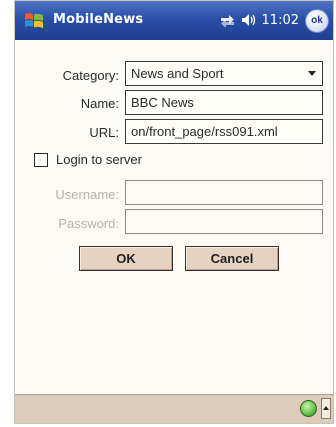  Describe the element at coordinates (224, 102) in the screenshot. I see `name-field: BBC News` at that location.